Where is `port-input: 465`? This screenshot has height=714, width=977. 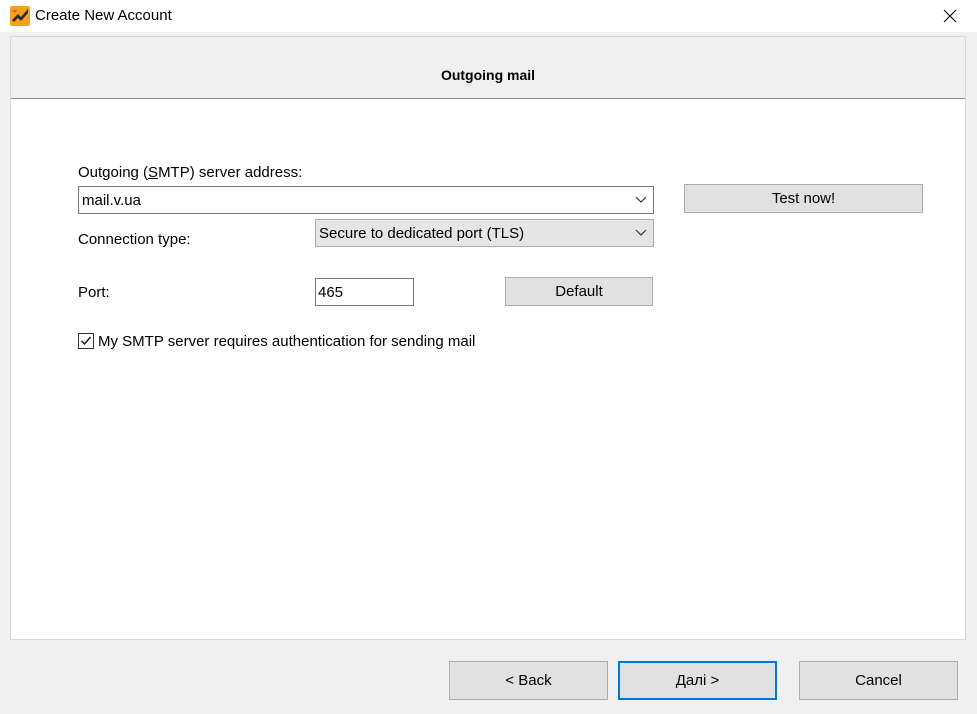
port-input: 465 is located at coordinates (364, 292).